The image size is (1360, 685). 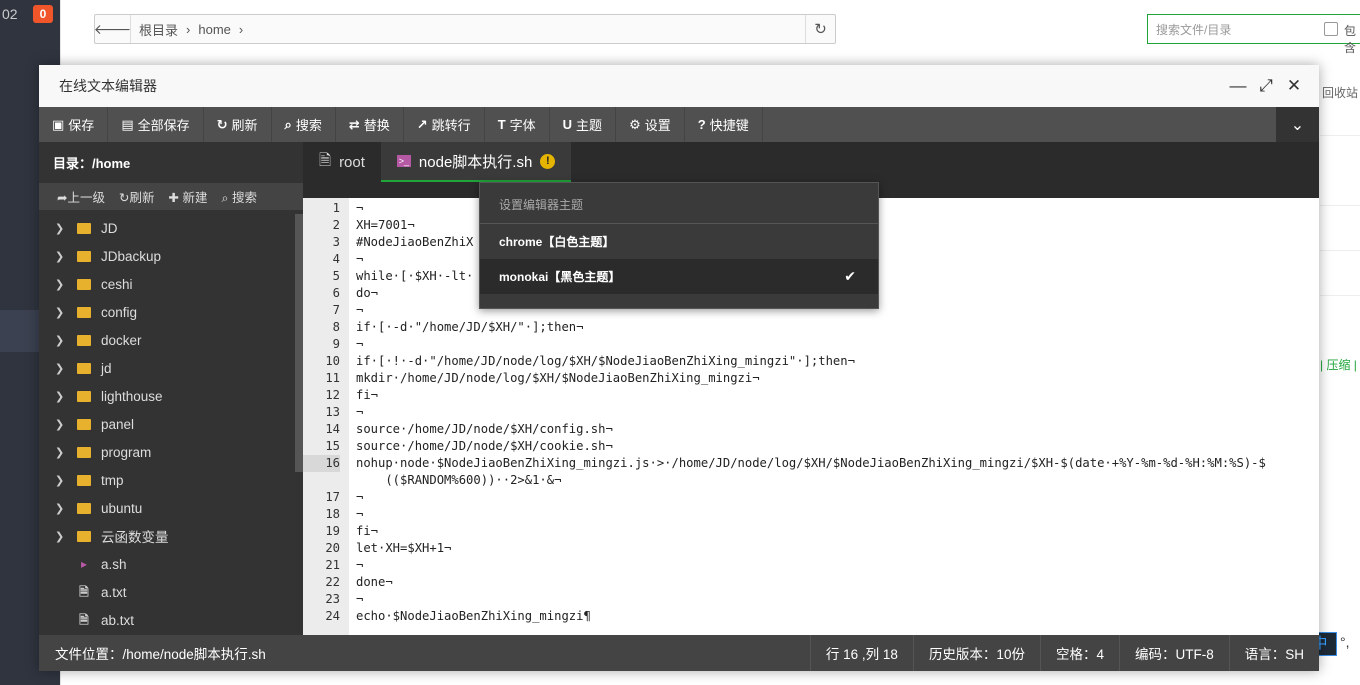 What do you see at coordinates (724, 124) in the screenshot?
I see `shortcuts-button: ? 快捷键` at bounding box center [724, 124].